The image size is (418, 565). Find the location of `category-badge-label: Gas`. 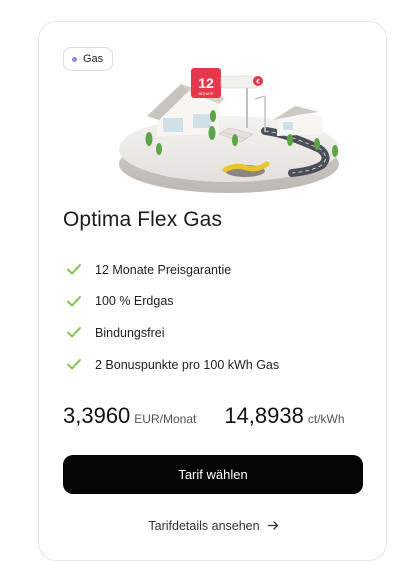

category-badge-label: Gas is located at coordinates (93, 59).